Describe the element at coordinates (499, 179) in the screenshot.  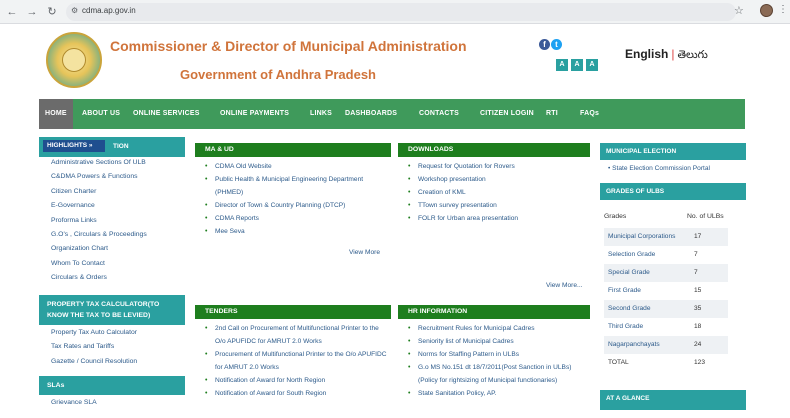
I see `download-link: • Workshop presentation` at that location.